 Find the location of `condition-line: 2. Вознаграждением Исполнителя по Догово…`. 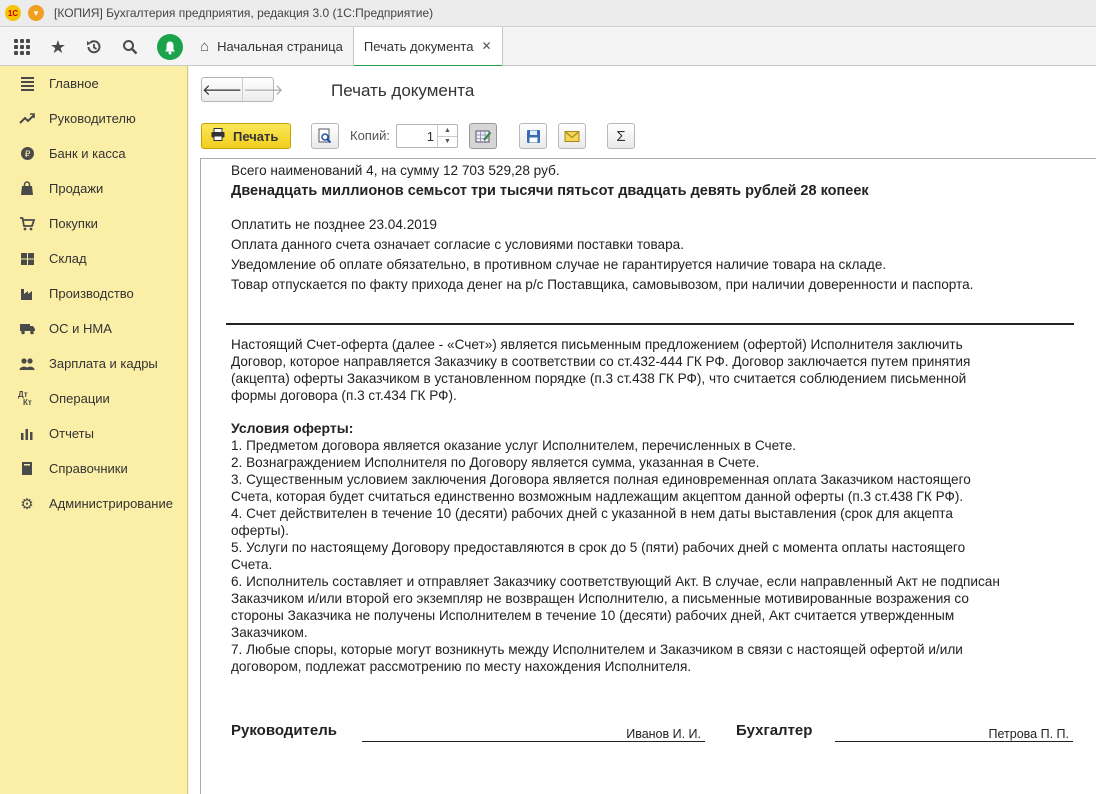

condition-line: 2. Вознаграждением Исполнителя по Догово… is located at coordinates (495, 462).